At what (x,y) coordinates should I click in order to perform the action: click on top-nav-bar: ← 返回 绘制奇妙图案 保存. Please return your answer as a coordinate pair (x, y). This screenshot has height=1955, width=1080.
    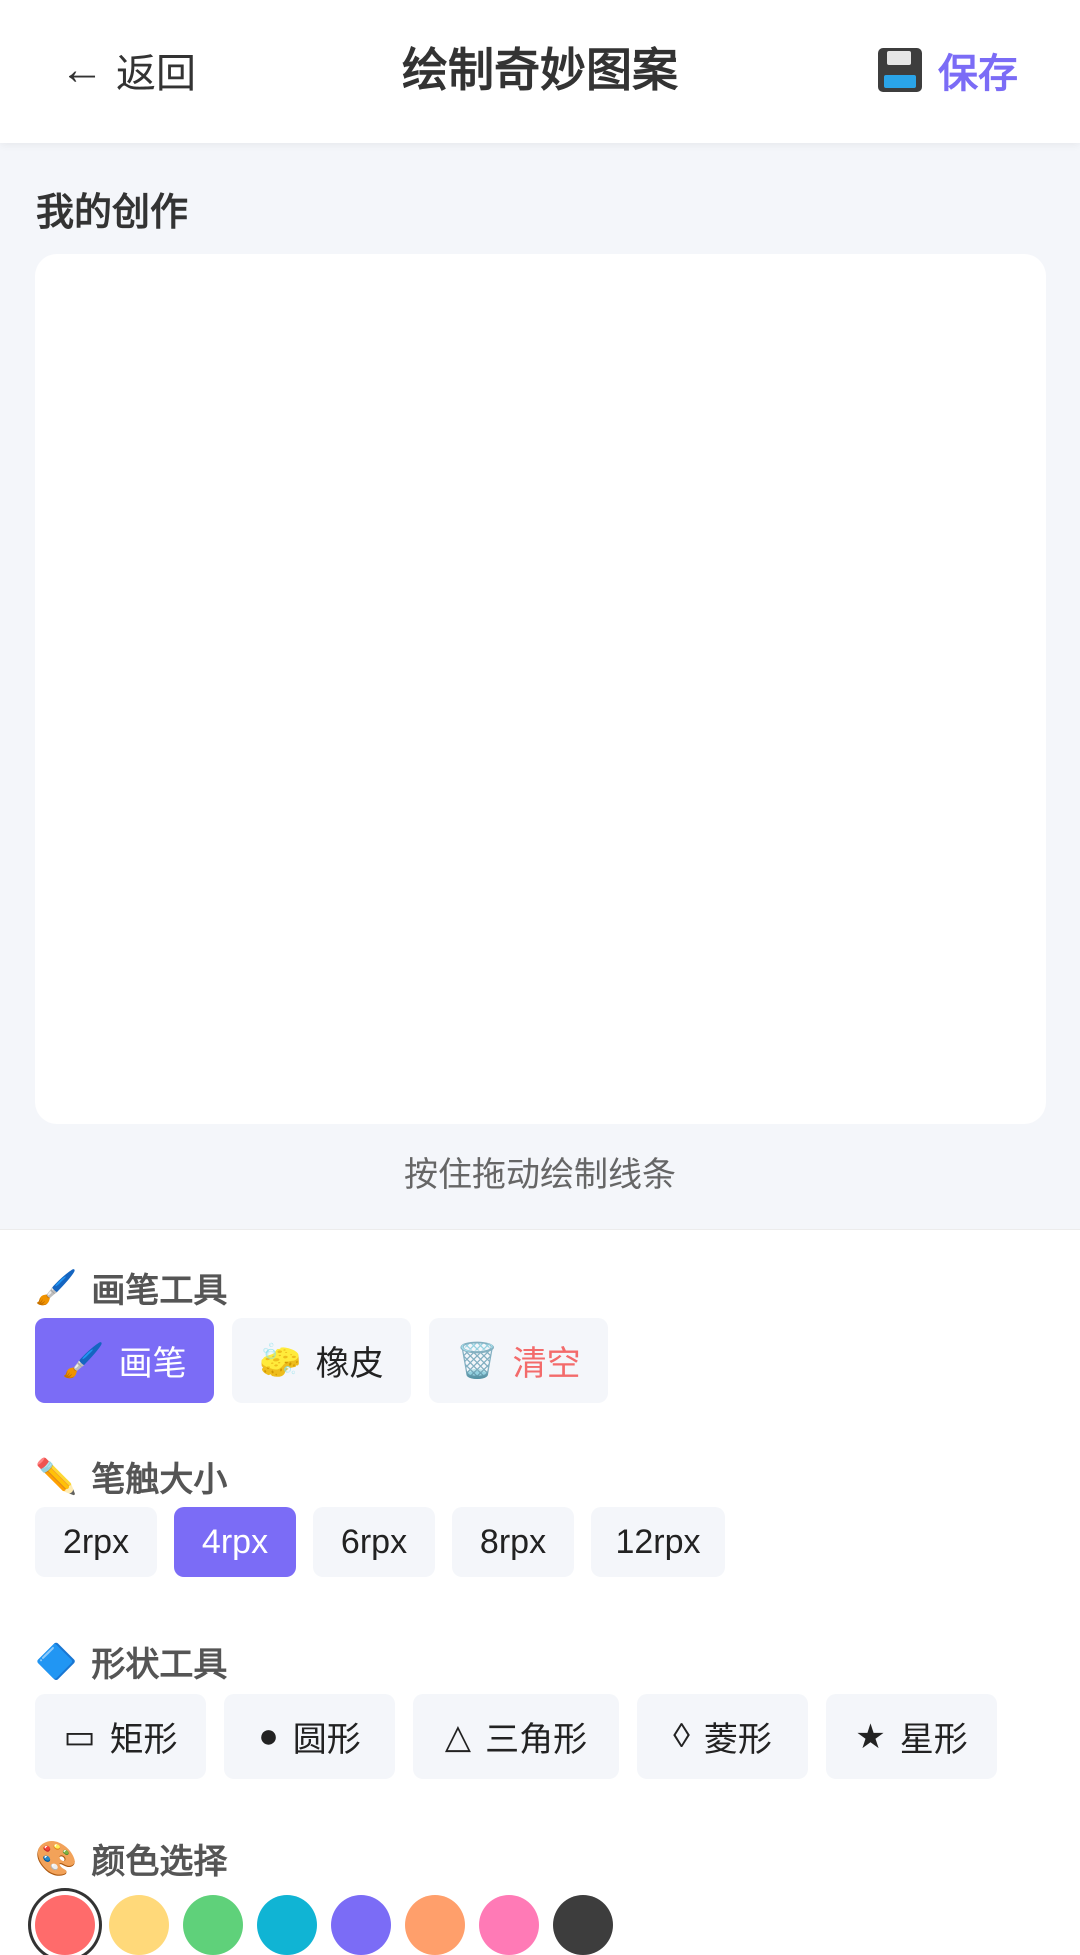
    Looking at the image, I should click on (540, 71).